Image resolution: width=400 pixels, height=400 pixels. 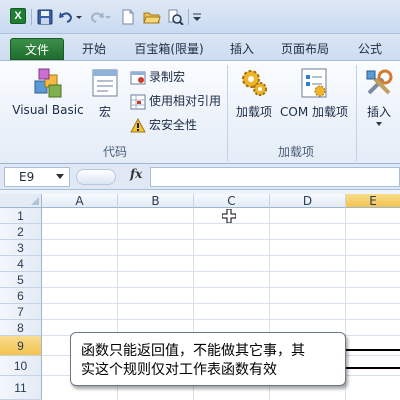 What do you see at coordinates (80, 201) in the screenshot?
I see `column-header-a: A` at bounding box center [80, 201].